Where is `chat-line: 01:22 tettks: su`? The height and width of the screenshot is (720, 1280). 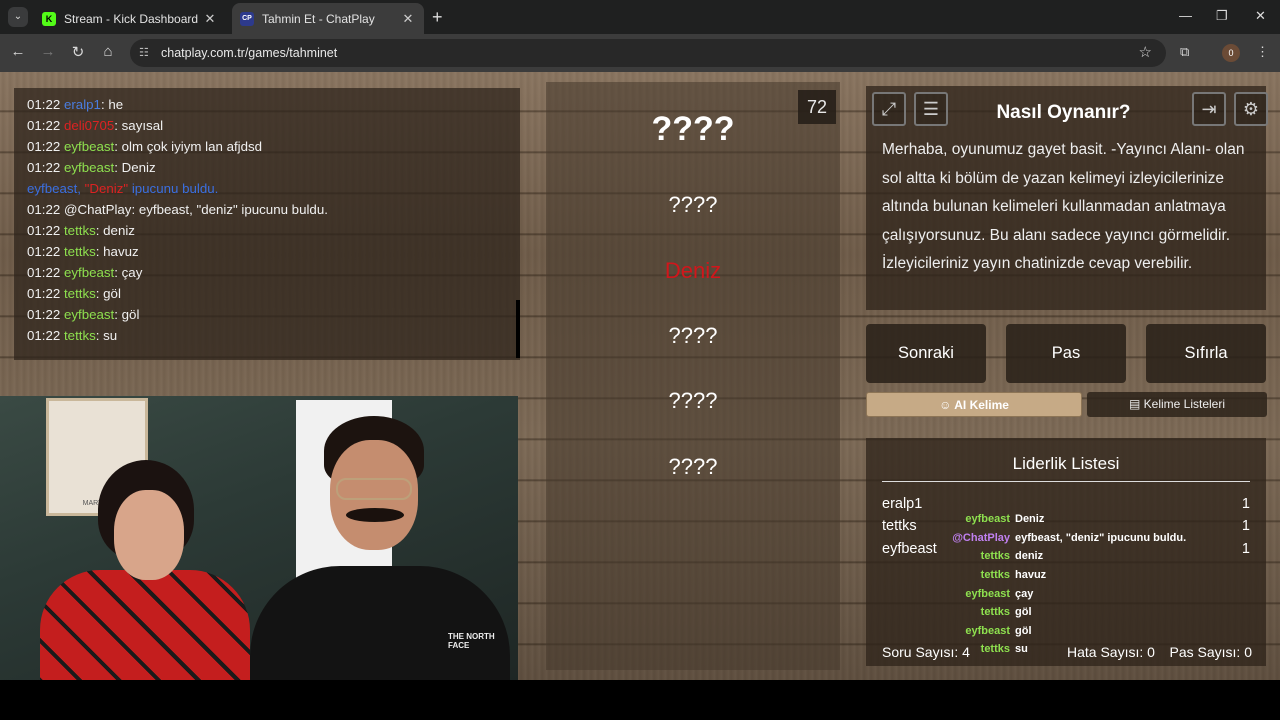 chat-line: 01:22 tettks: su is located at coordinates (72, 335).